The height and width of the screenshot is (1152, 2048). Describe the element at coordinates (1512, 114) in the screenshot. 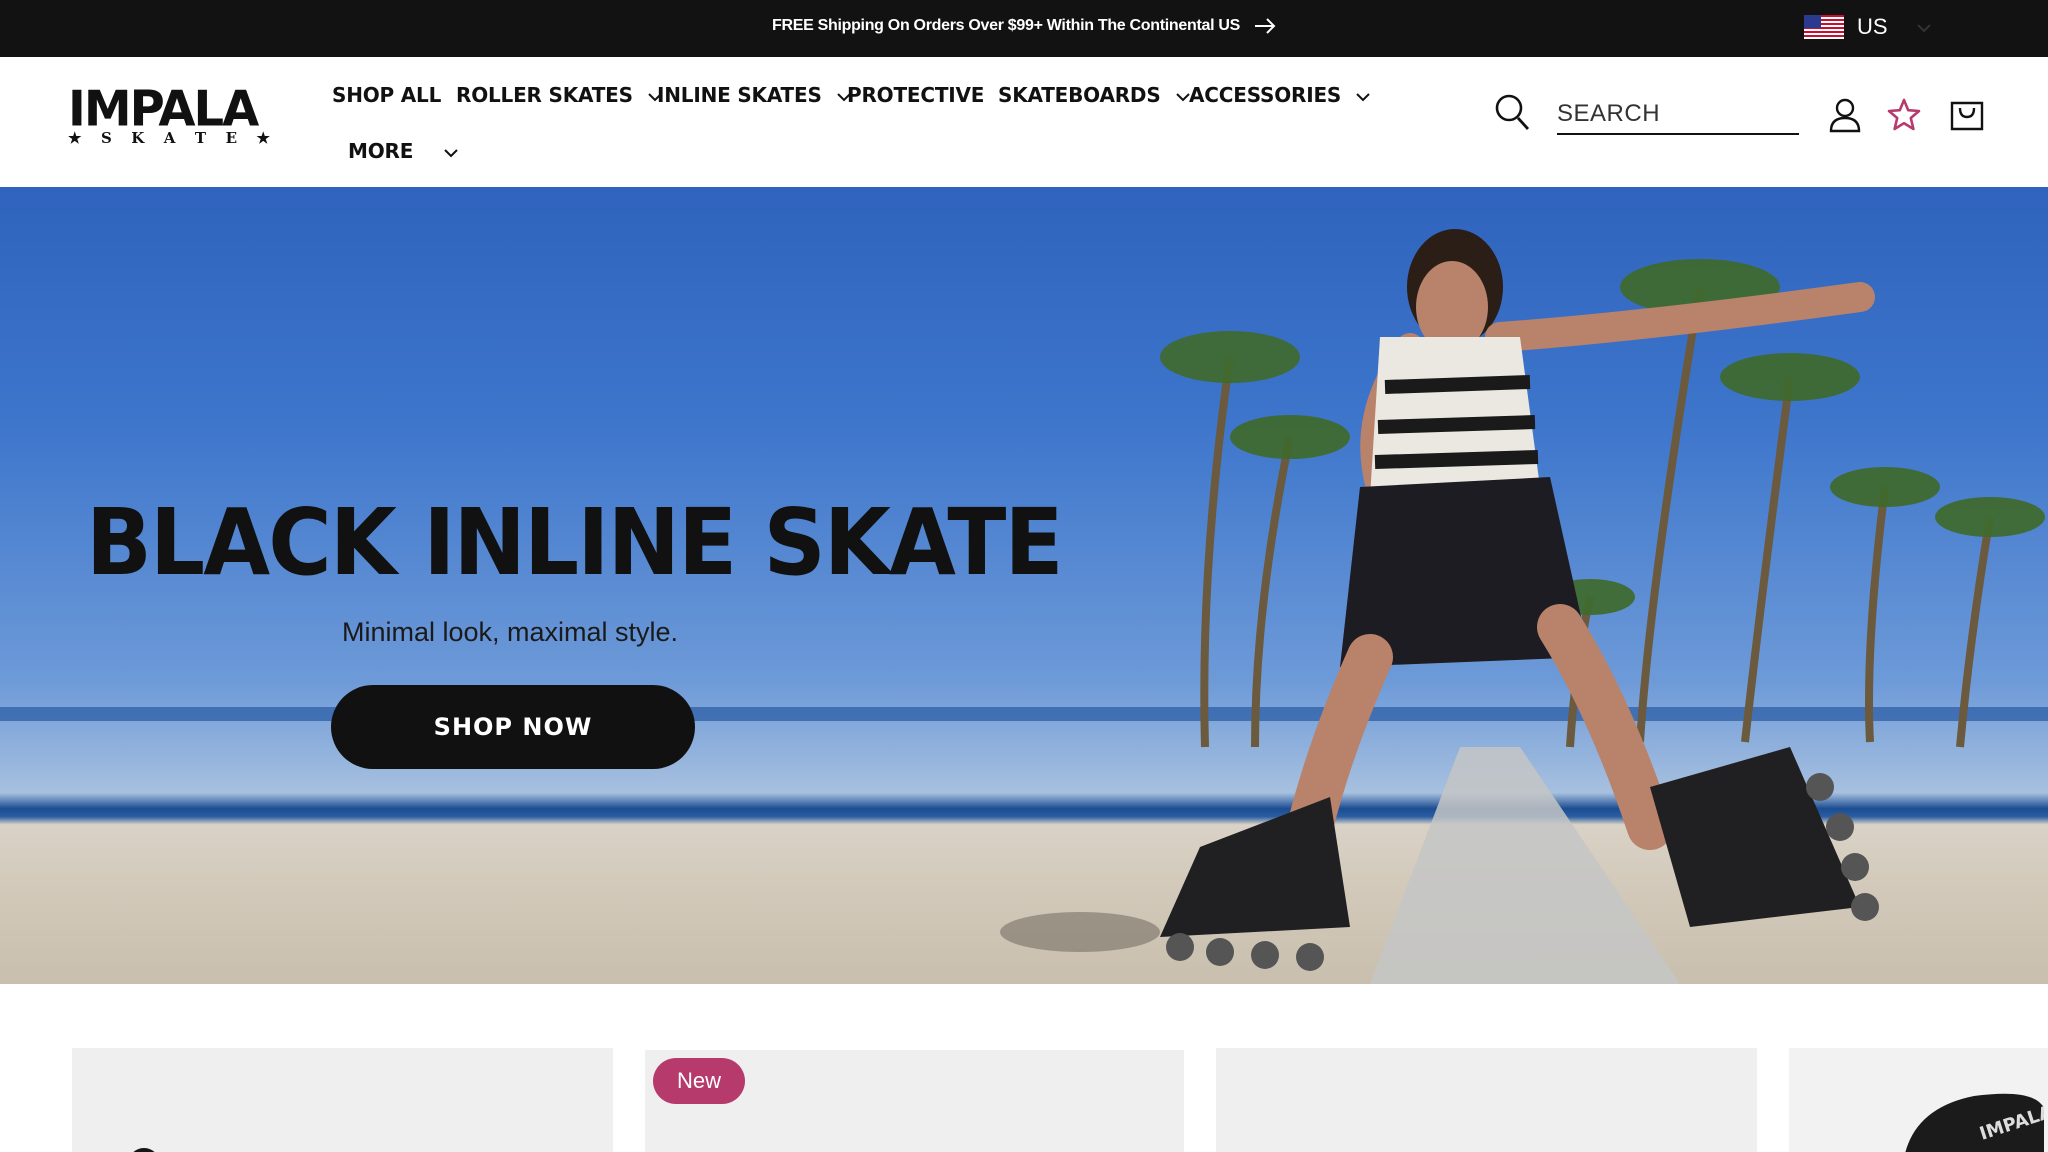

I see `search-icon` at that location.